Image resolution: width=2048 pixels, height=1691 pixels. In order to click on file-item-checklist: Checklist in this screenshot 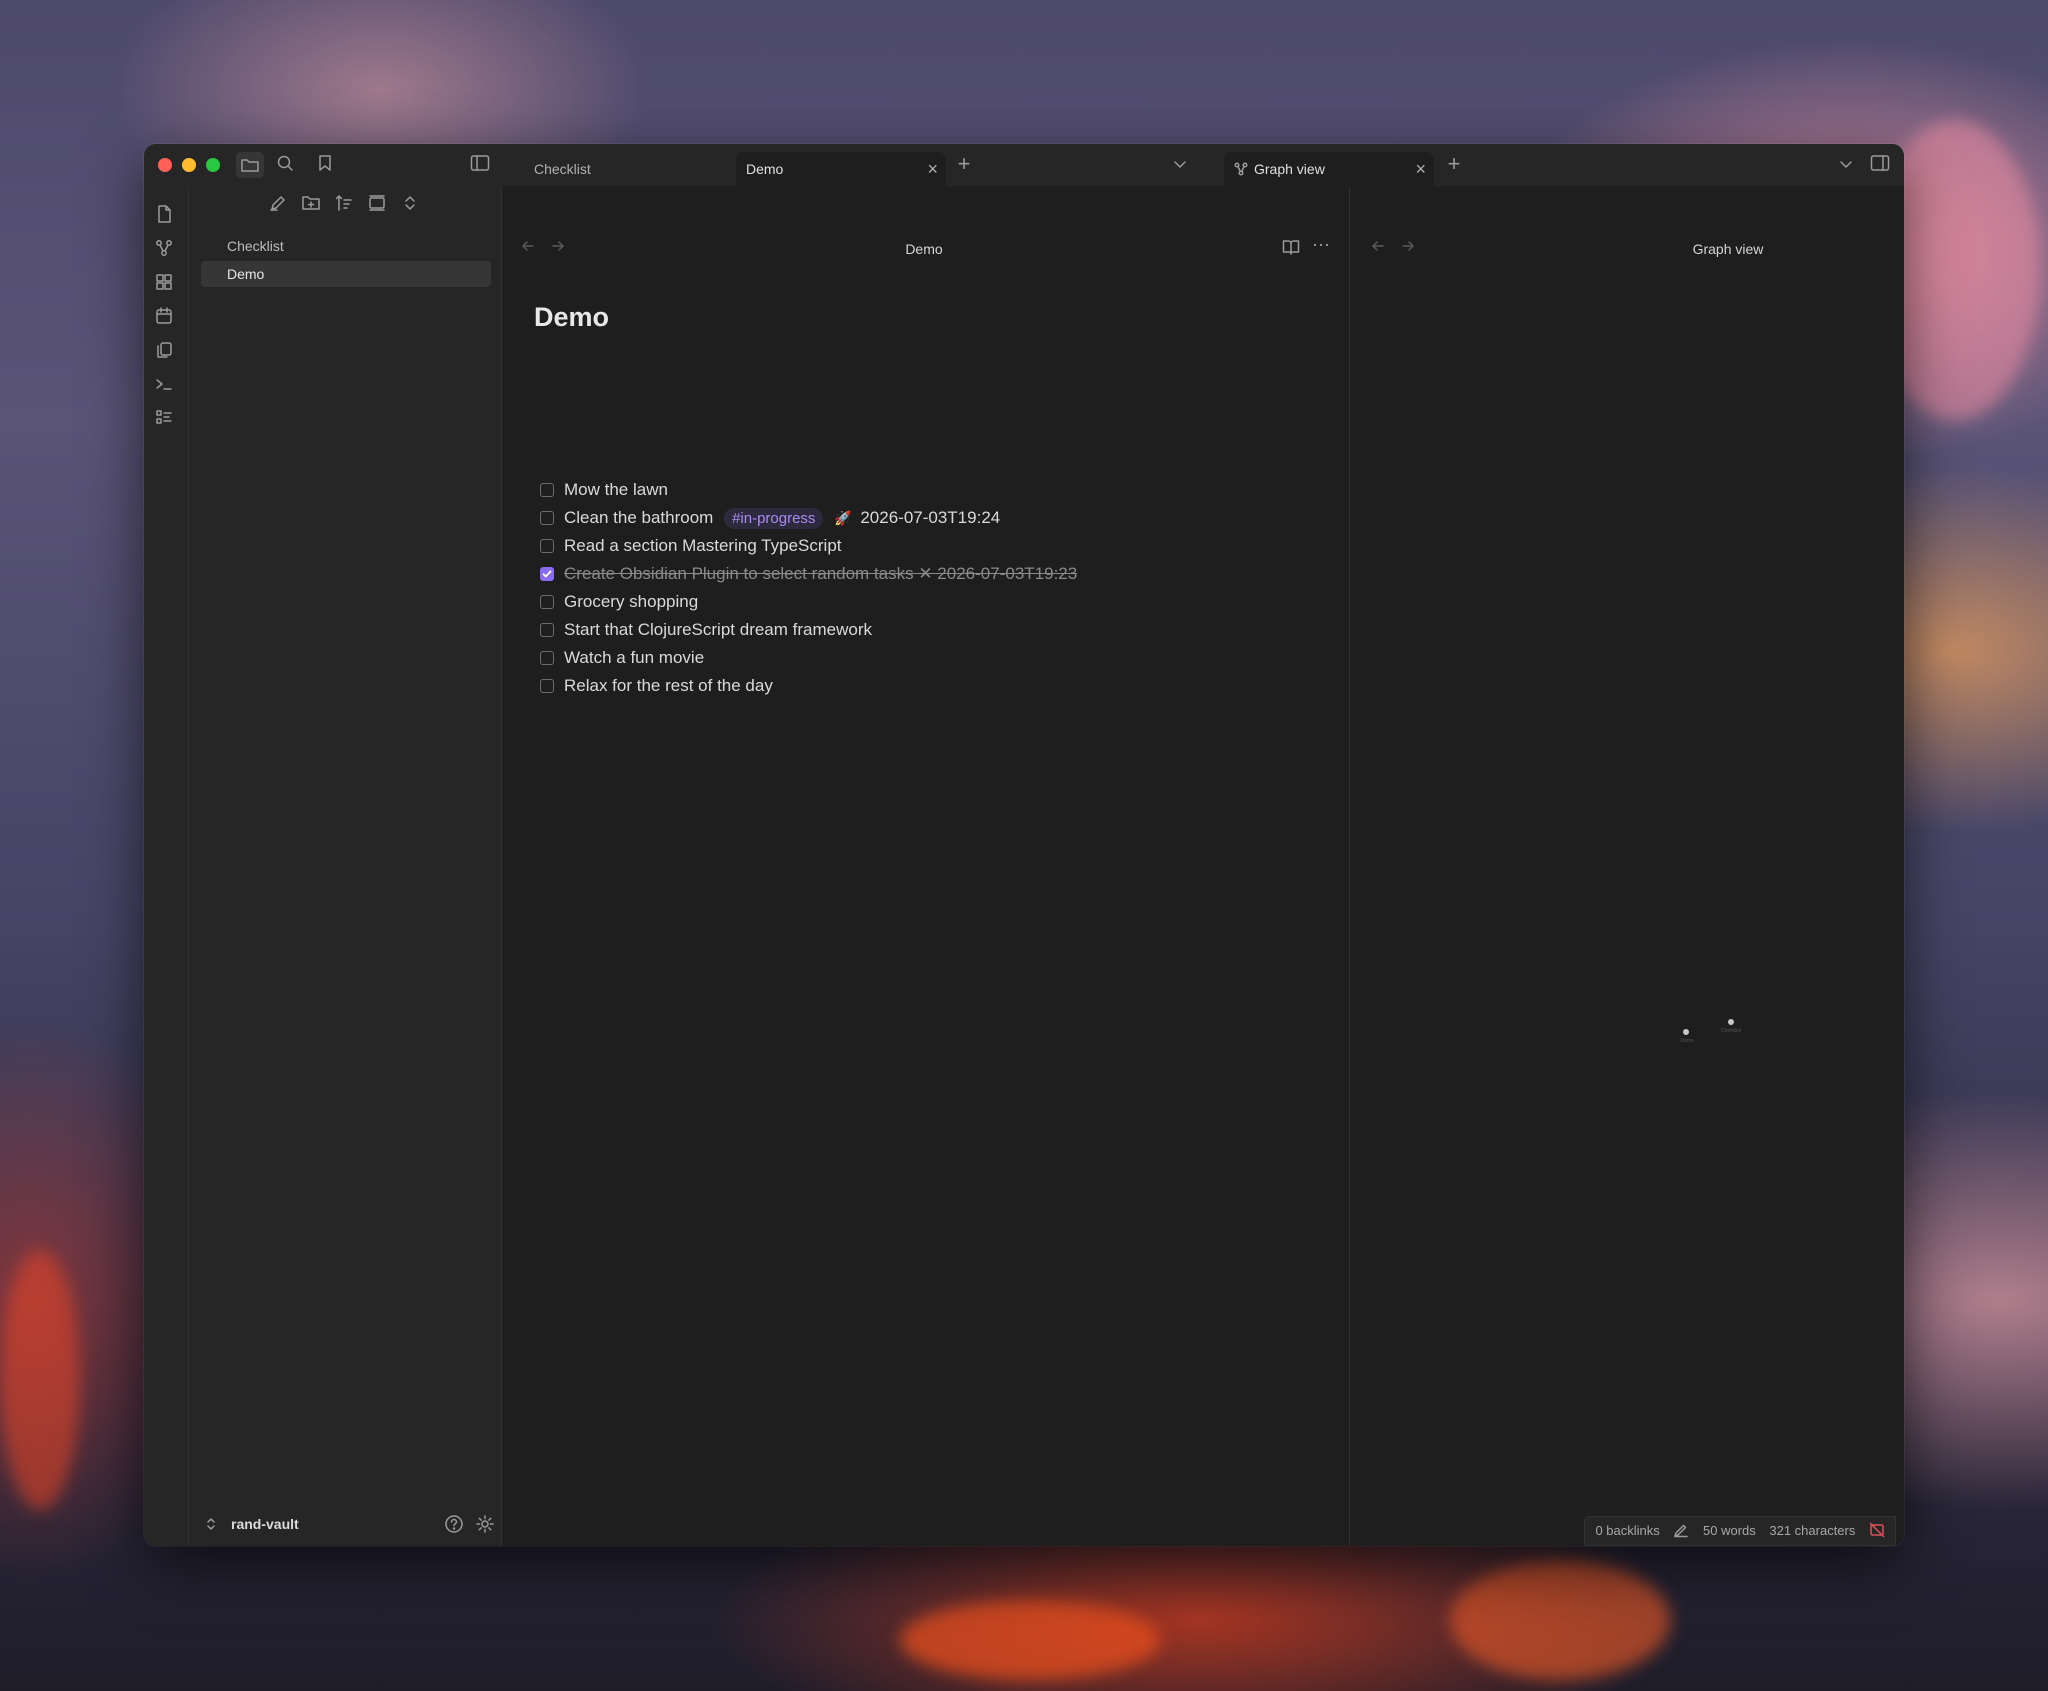, I will do `click(346, 246)`.